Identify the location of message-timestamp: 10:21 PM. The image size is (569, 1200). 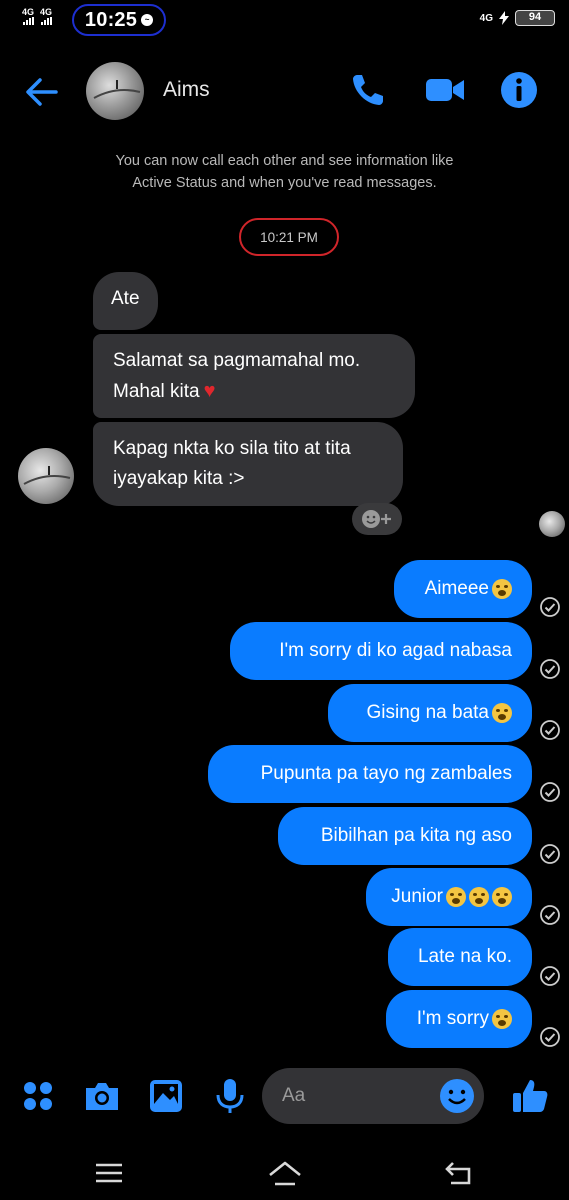
(289, 237).